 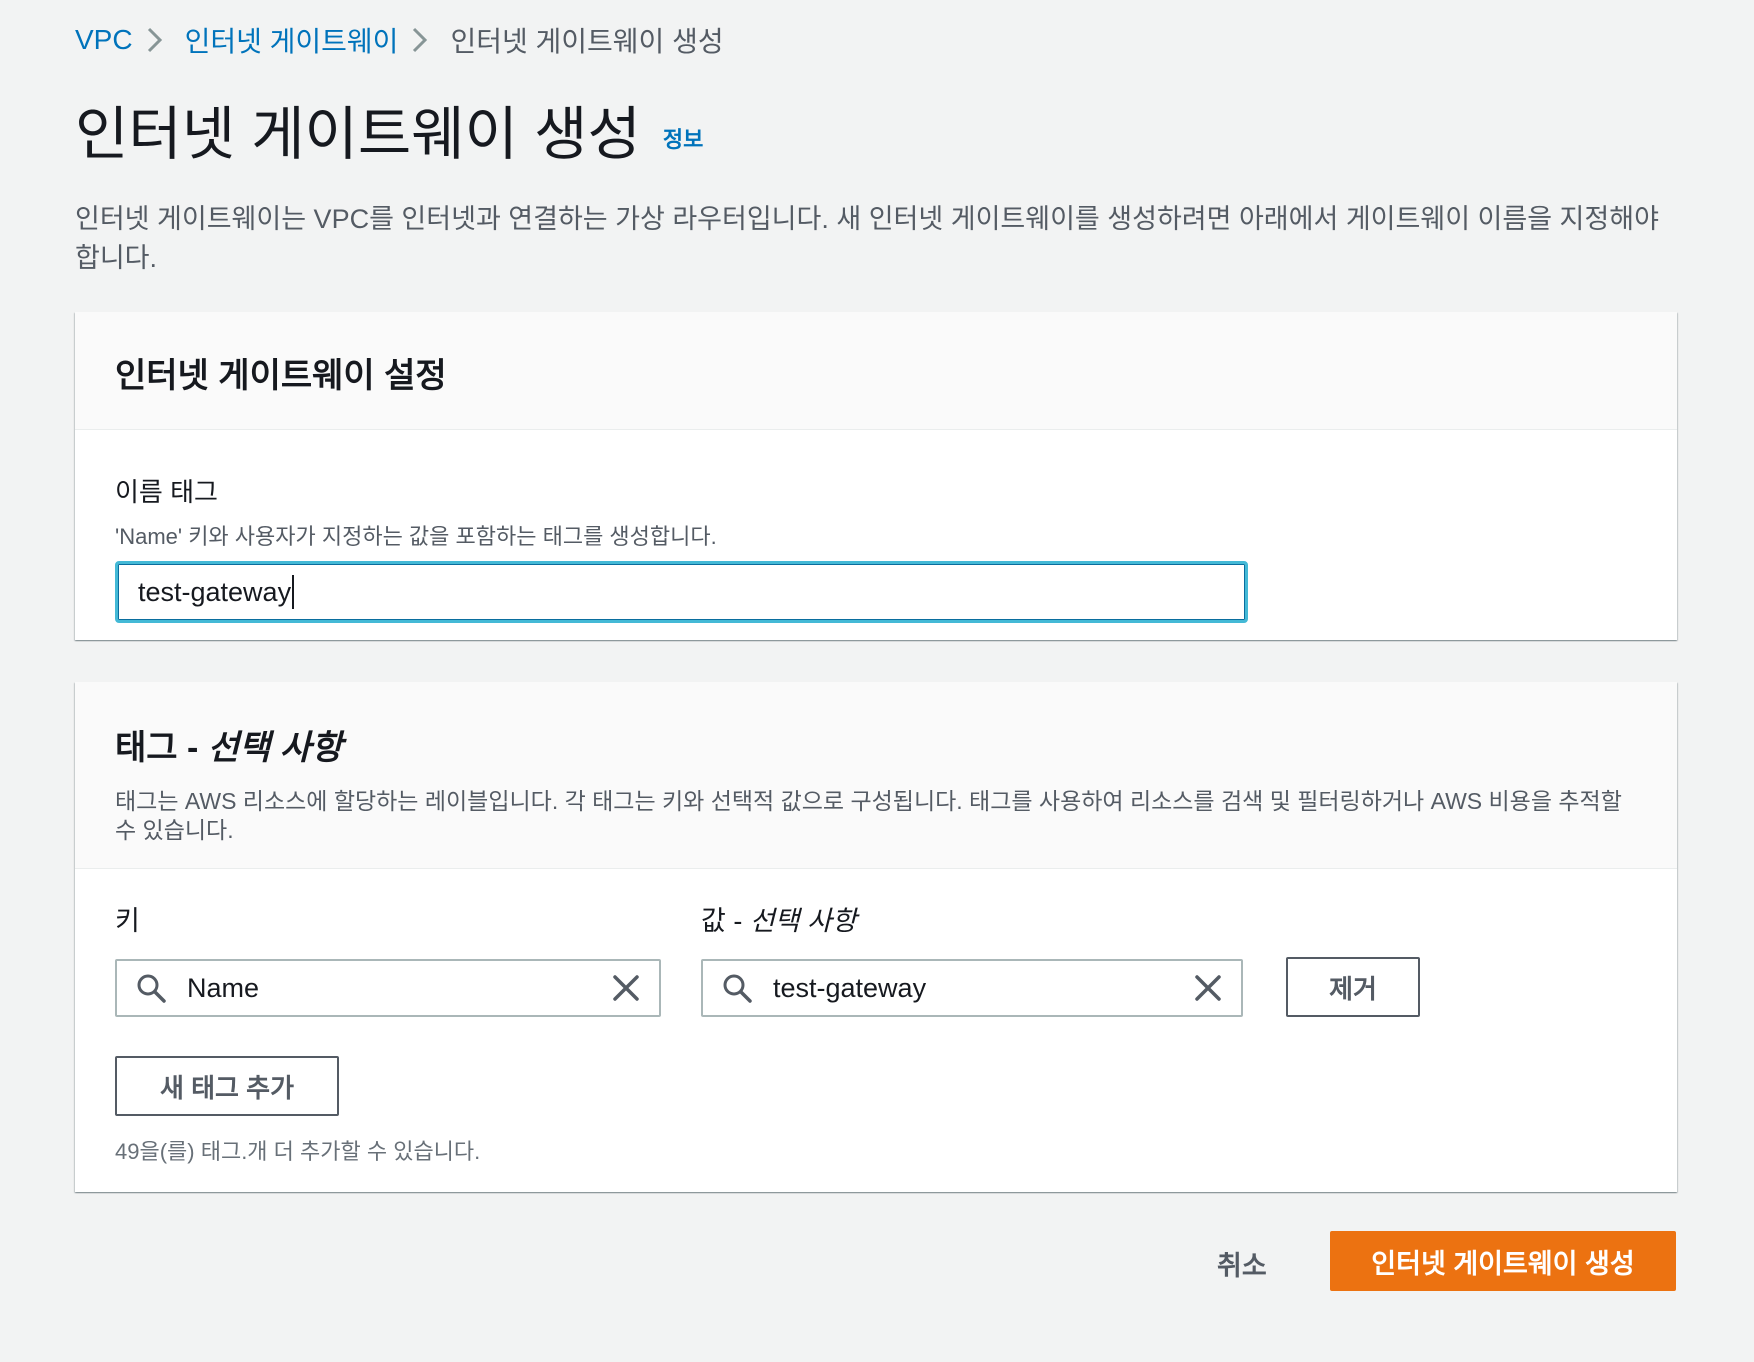 What do you see at coordinates (587, 41) in the screenshot?
I see `breadcrumb-current: 인터넷 게이트웨이 생성` at bounding box center [587, 41].